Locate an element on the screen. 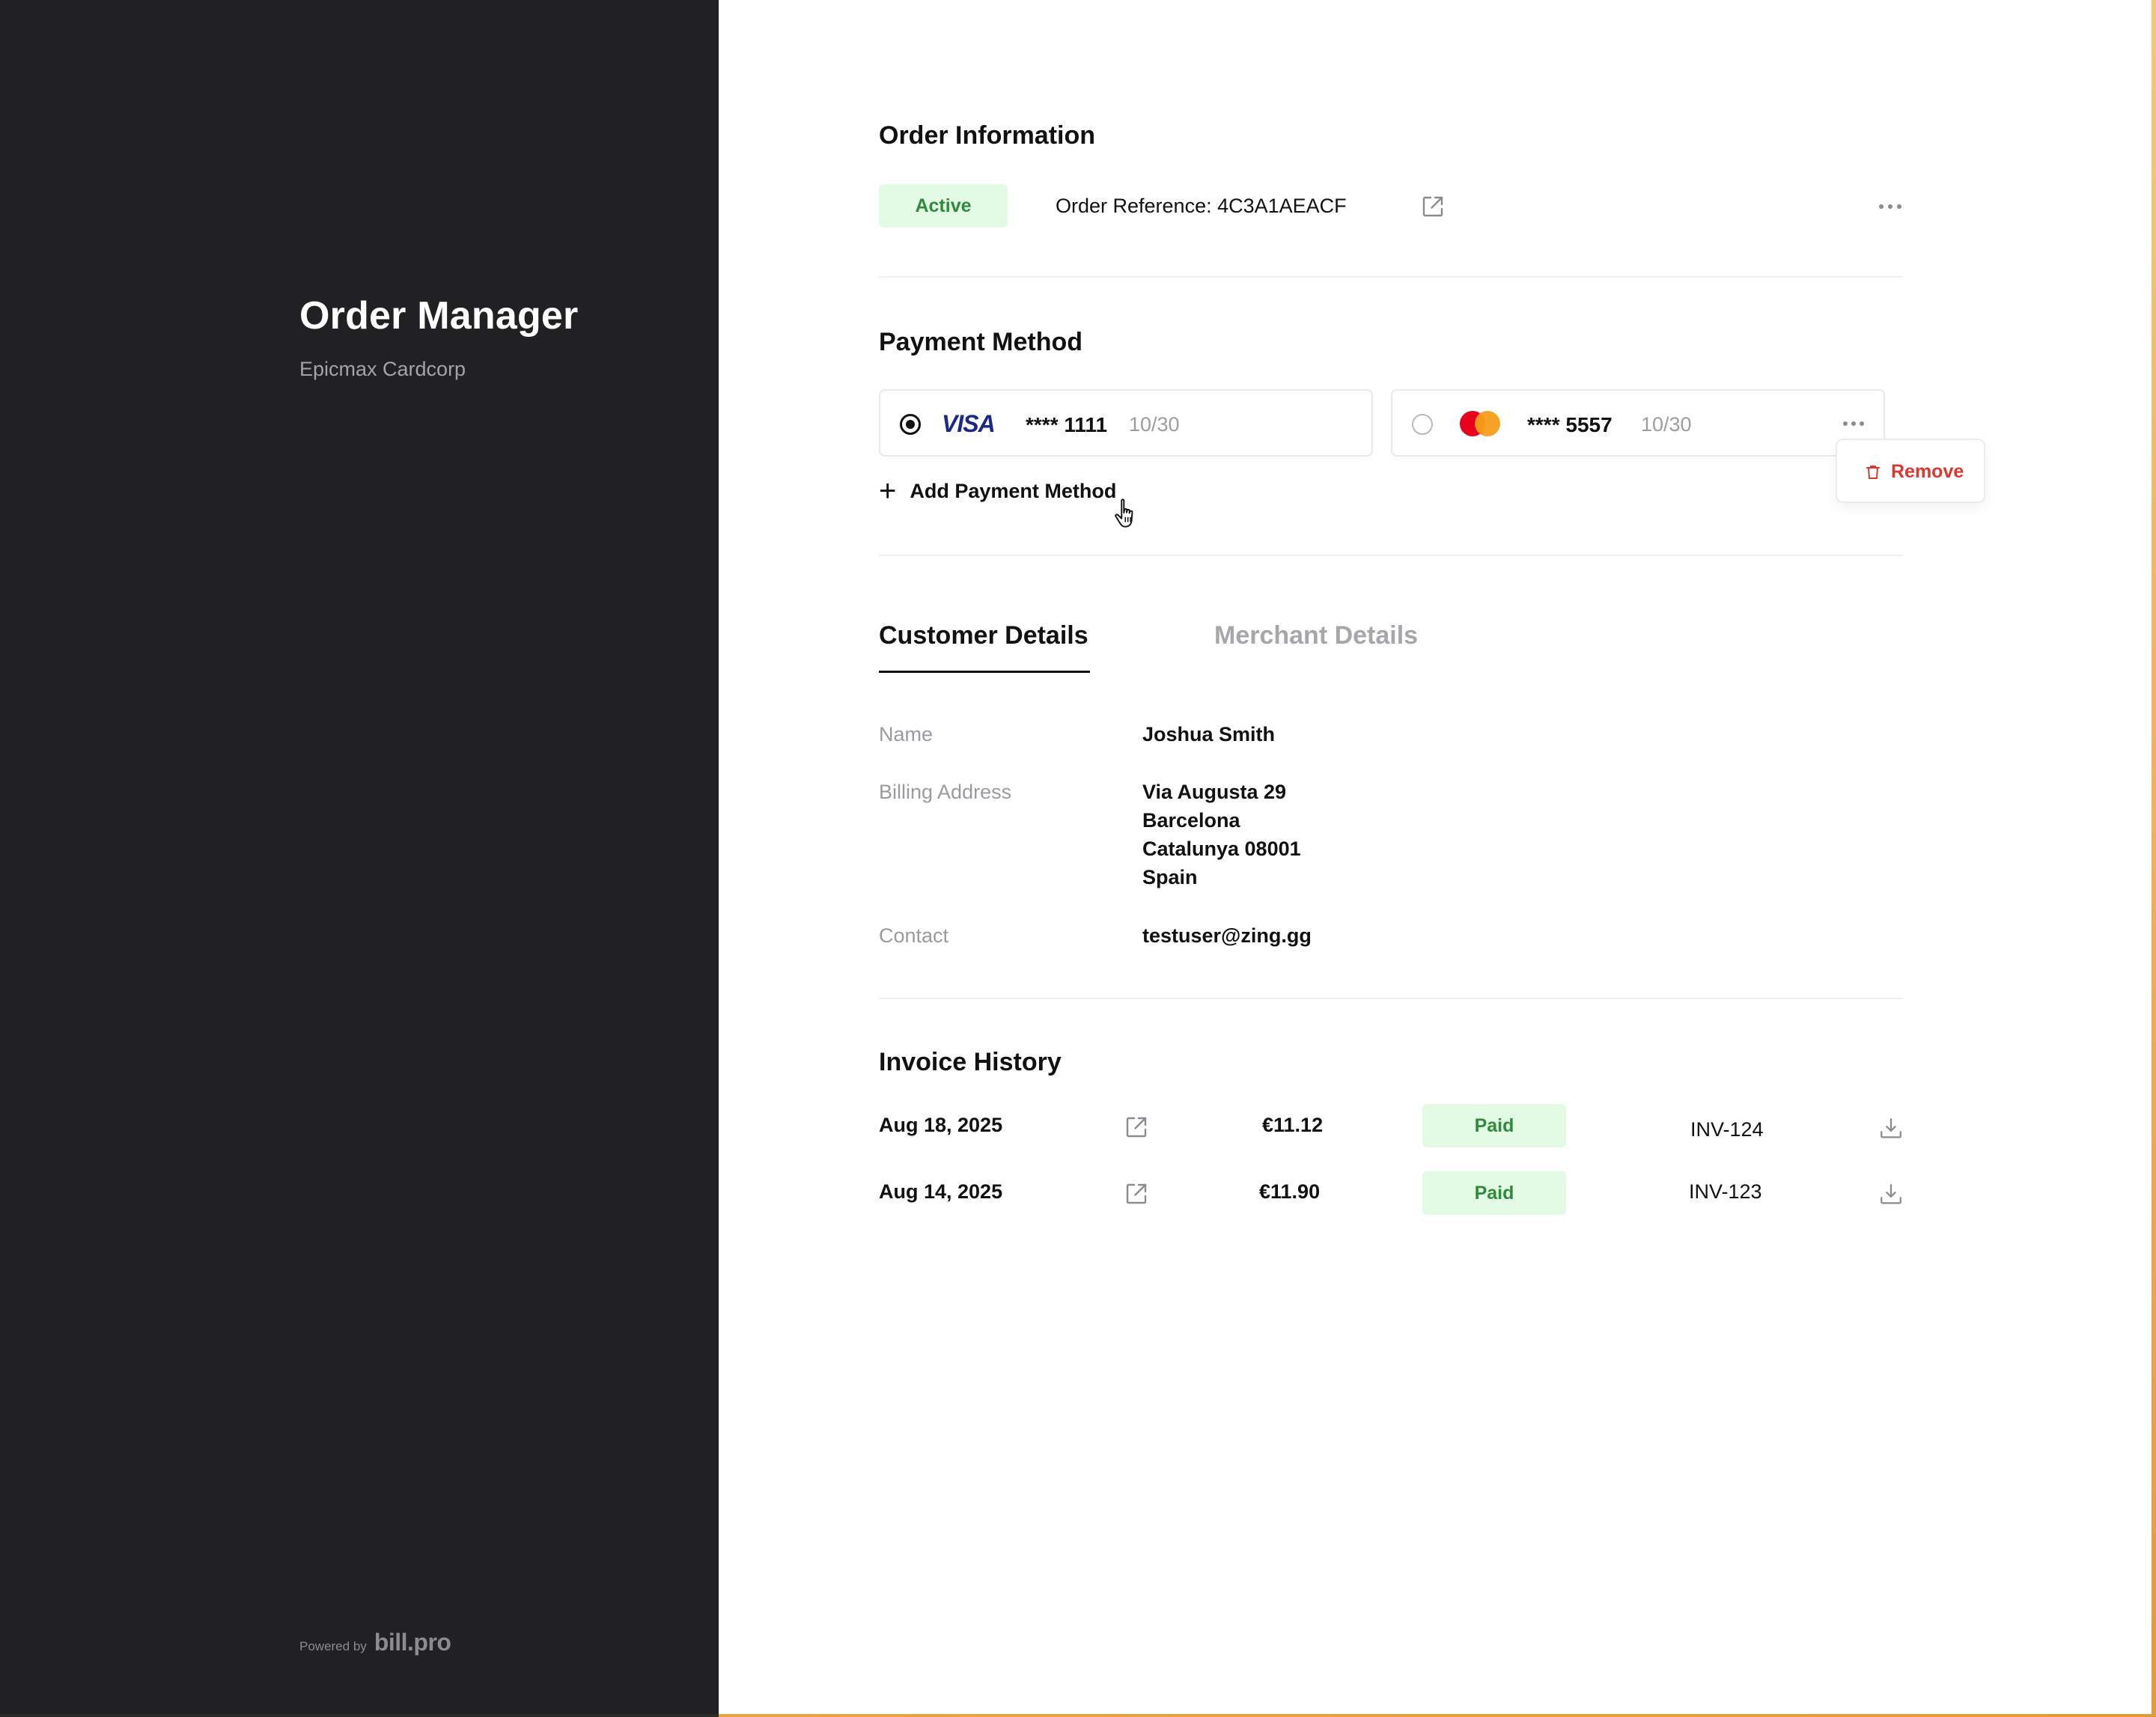 The height and width of the screenshot is (1717, 2156). invoice-date: Aug 14, 2025 is located at coordinates (941, 1191).